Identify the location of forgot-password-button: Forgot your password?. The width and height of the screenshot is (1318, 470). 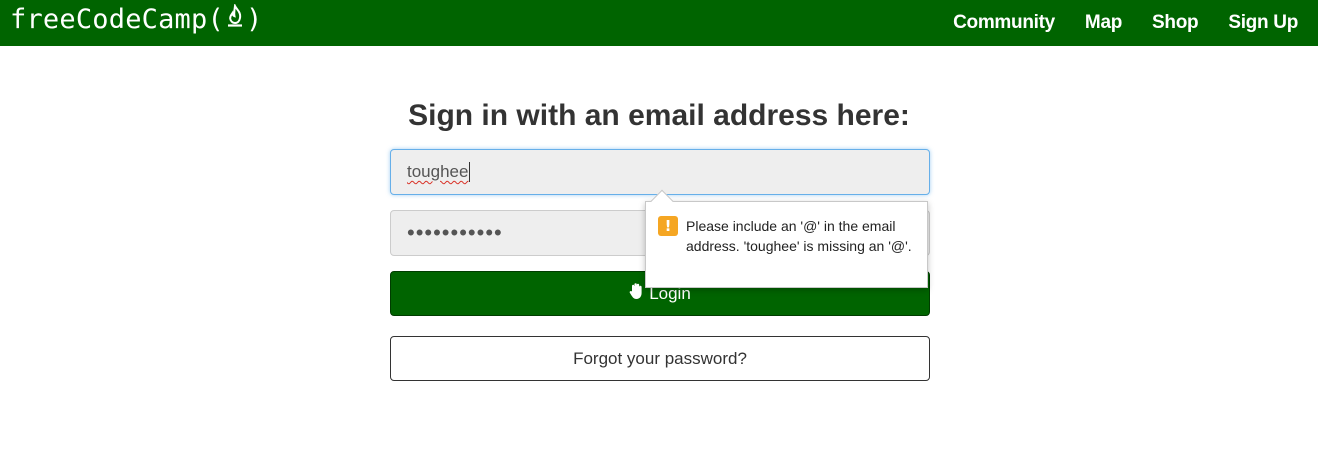
(660, 358).